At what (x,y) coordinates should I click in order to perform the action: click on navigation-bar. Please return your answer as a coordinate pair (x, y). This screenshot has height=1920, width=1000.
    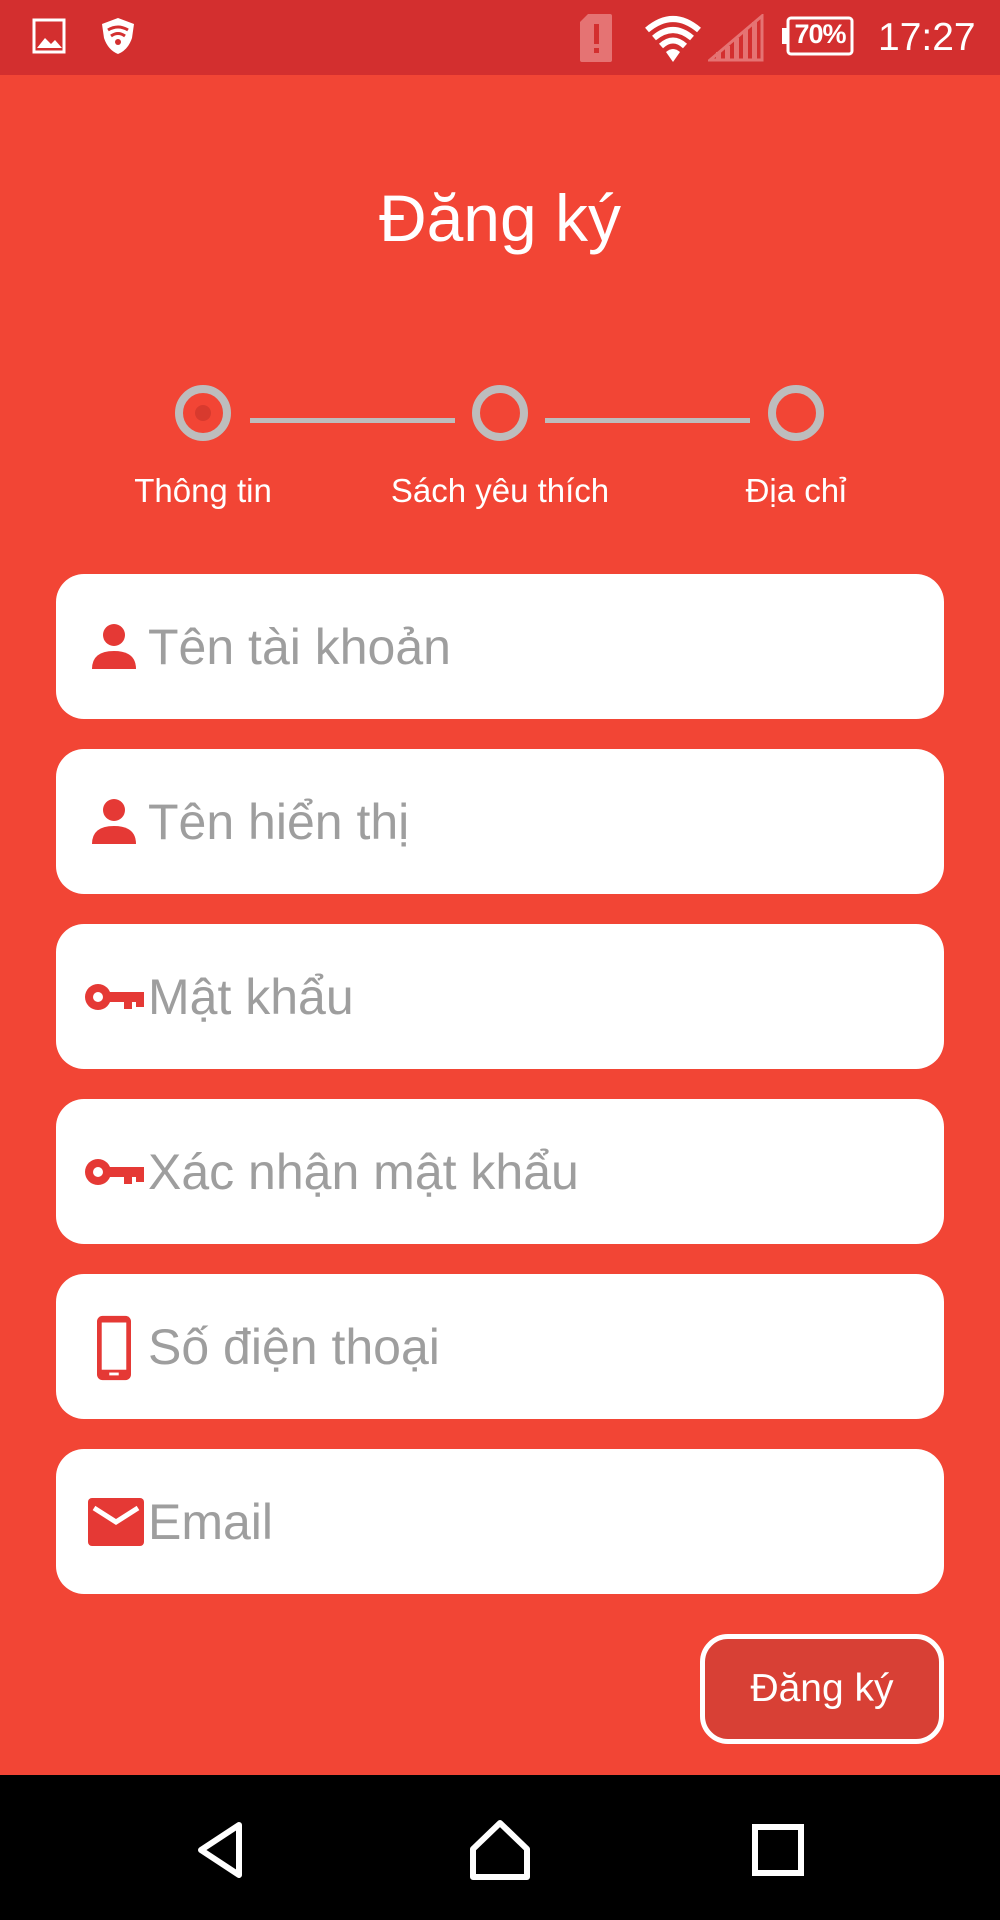
    Looking at the image, I should click on (500, 1847).